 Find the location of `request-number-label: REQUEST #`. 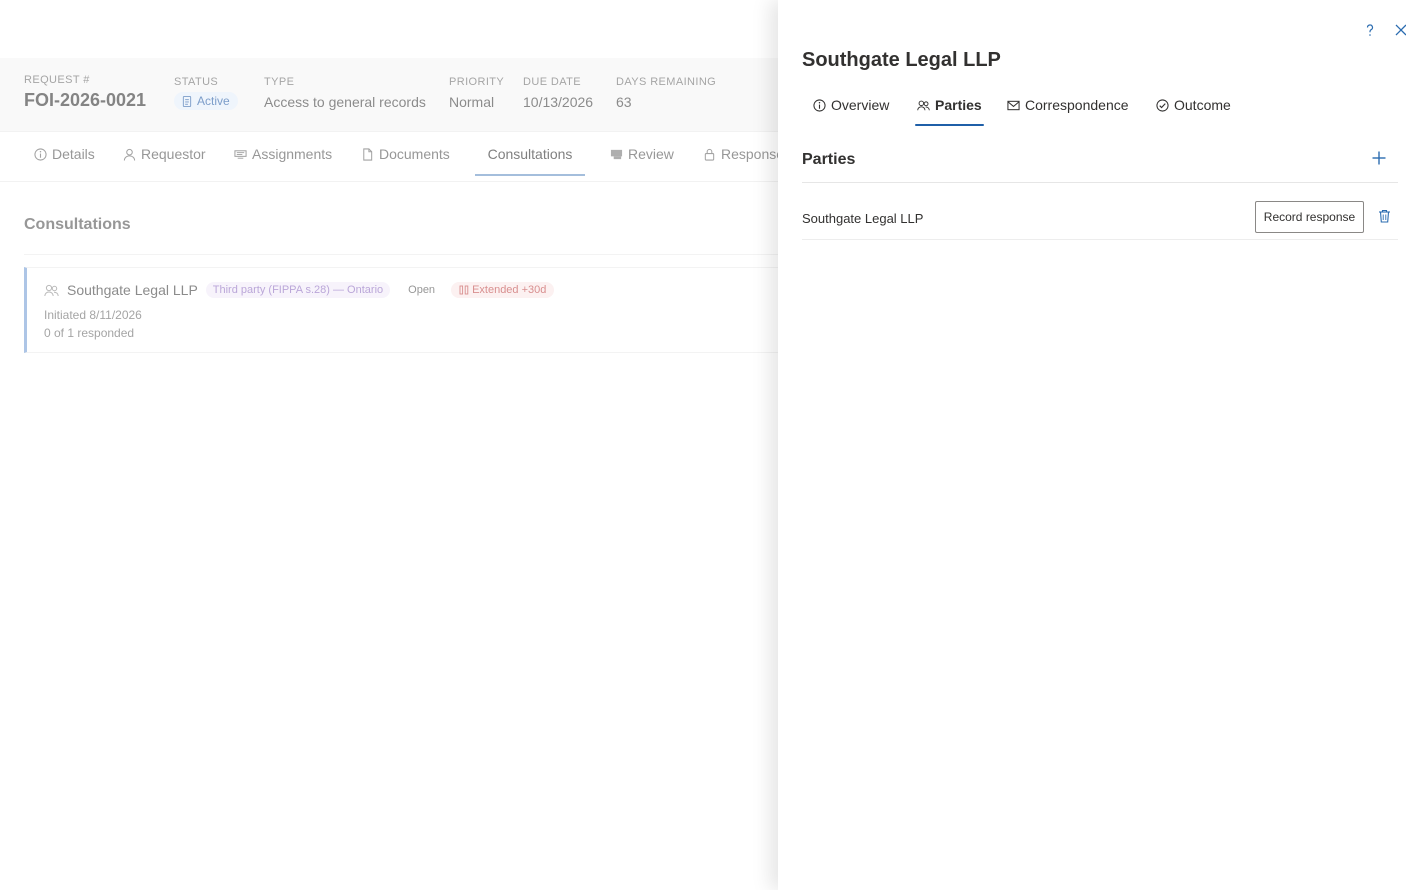

request-number-label: REQUEST # is located at coordinates (57, 80).